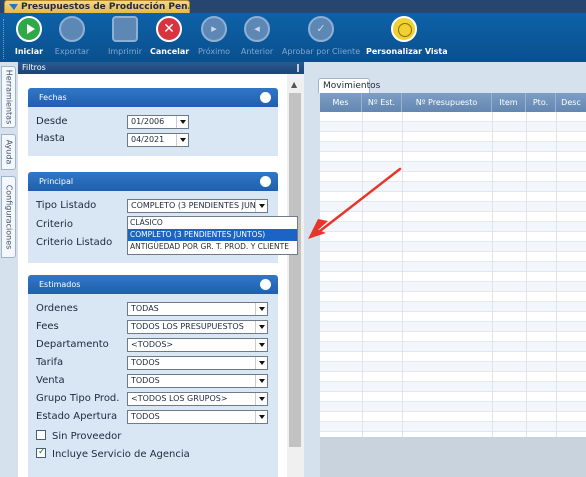  What do you see at coordinates (153, 131) in the screenshot?
I see `fechas-group-body: Desde 01/2006 Hasta 04/2021` at bounding box center [153, 131].